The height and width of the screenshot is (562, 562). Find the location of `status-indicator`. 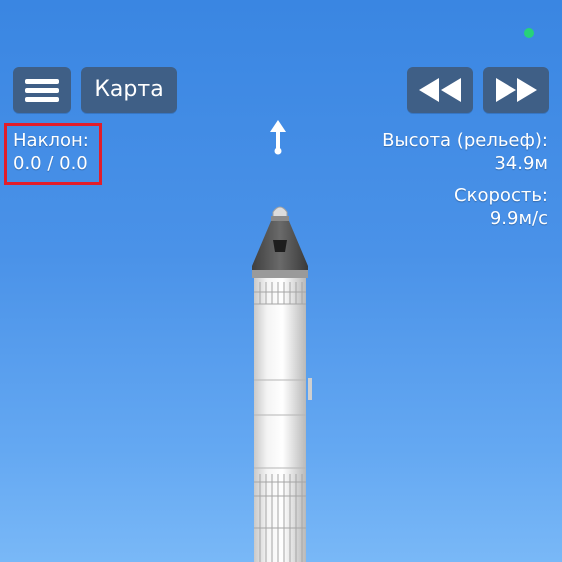

status-indicator is located at coordinates (529, 33).